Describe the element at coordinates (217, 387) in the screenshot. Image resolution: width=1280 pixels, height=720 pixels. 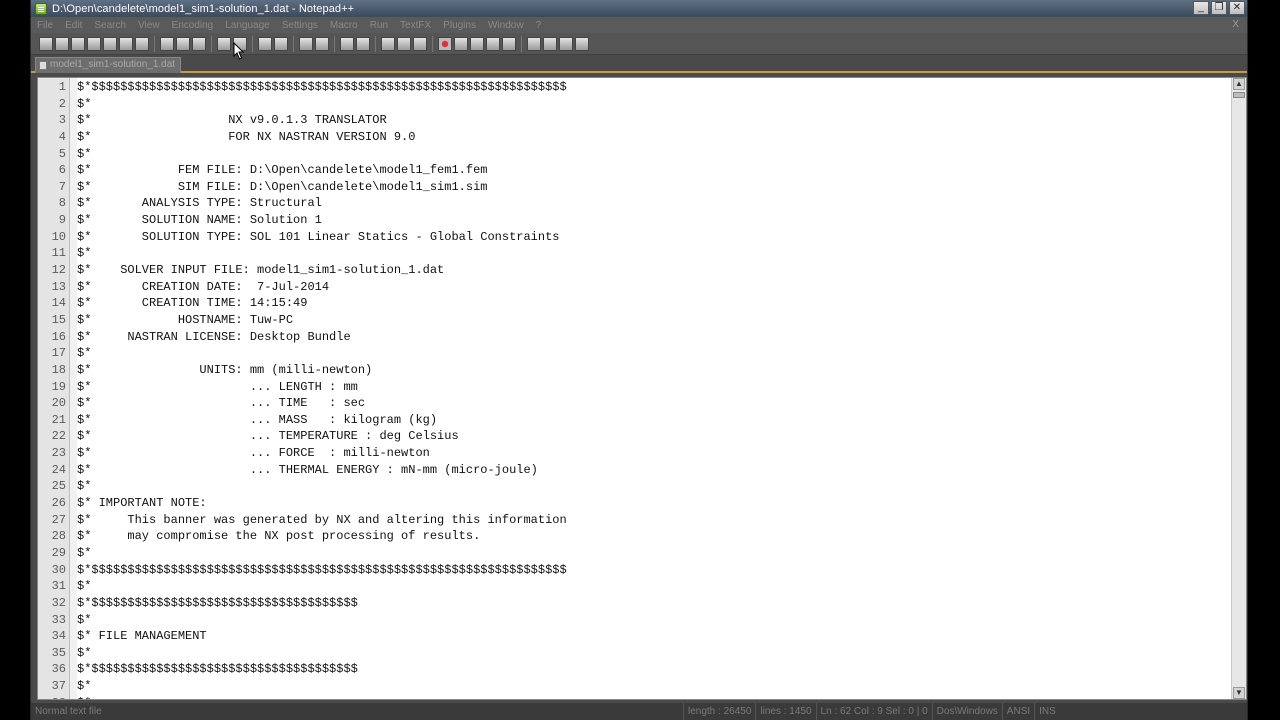
I see `line-text: $* ... LENGTH : mm` at that location.